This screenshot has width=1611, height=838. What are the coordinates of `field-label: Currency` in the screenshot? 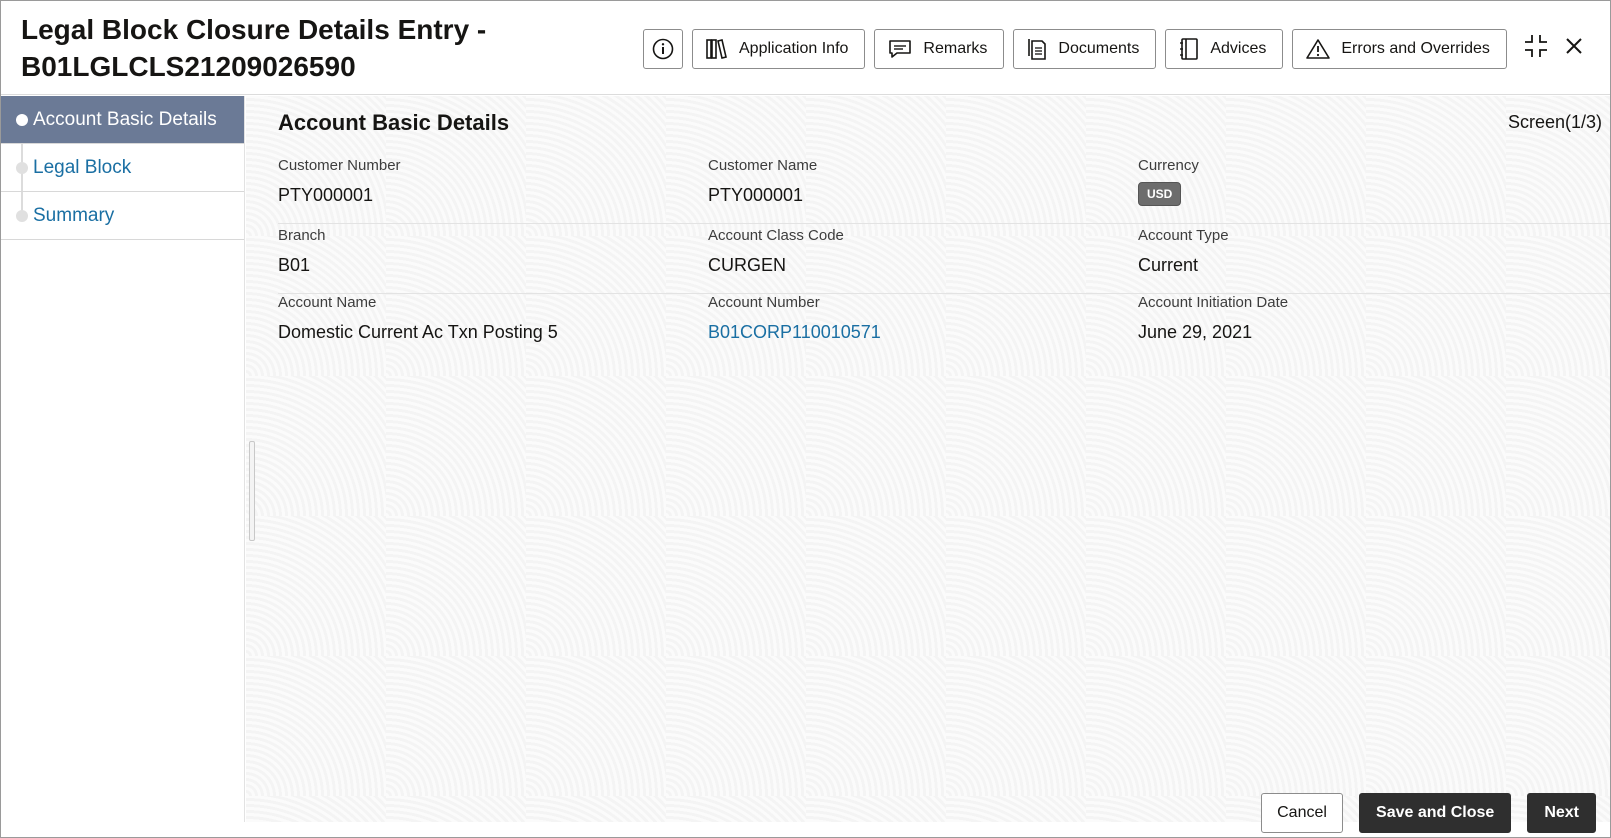 It's located at (1168, 165).